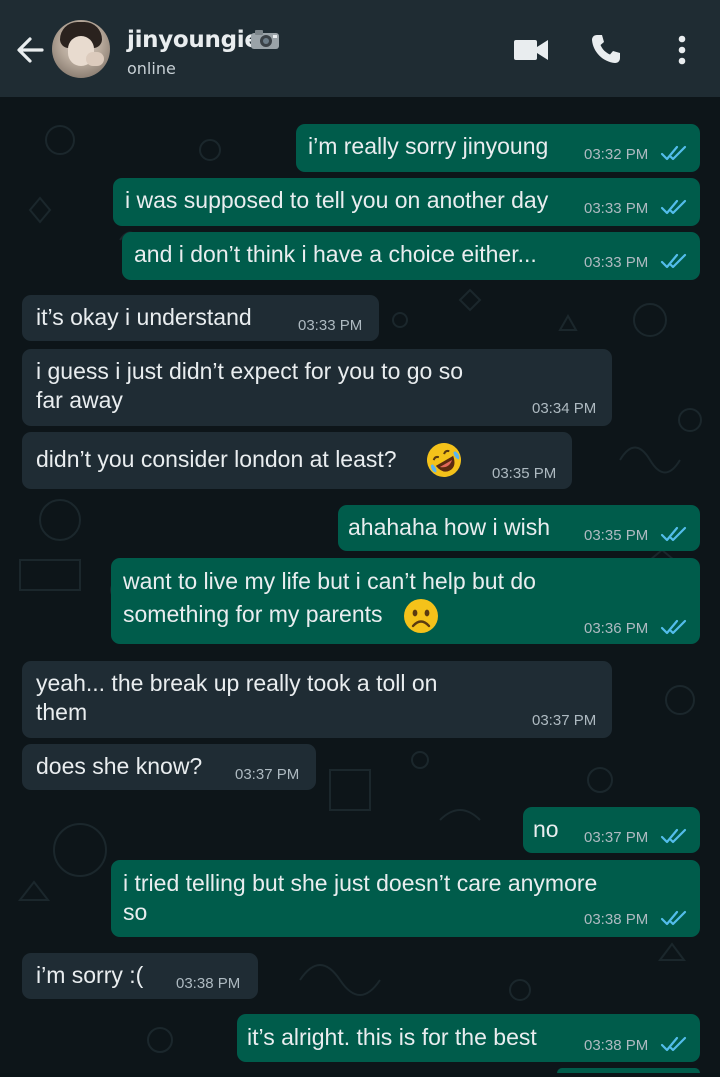  What do you see at coordinates (360, 48) in the screenshot?
I see `chat-header: jinyoungie online` at bounding box center [360, 48].